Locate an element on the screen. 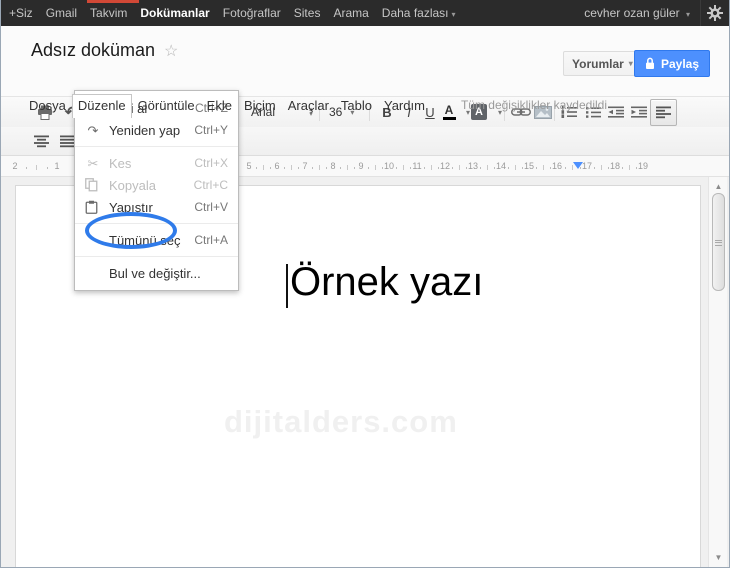 This screenshot has width=730, height=568. ruler-indent-marker is located at coordinates (578, 165).